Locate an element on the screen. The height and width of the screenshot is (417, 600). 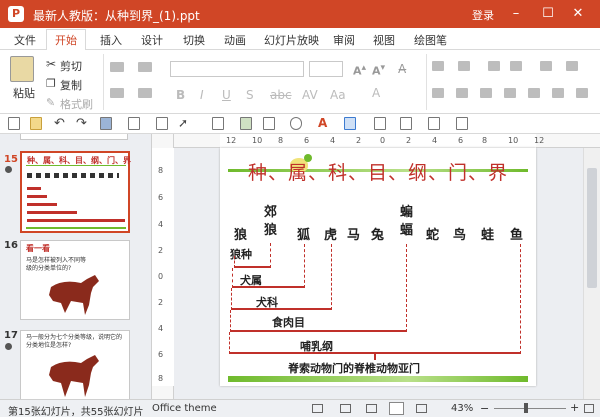
connector-line is located at coordinates (230, 321).